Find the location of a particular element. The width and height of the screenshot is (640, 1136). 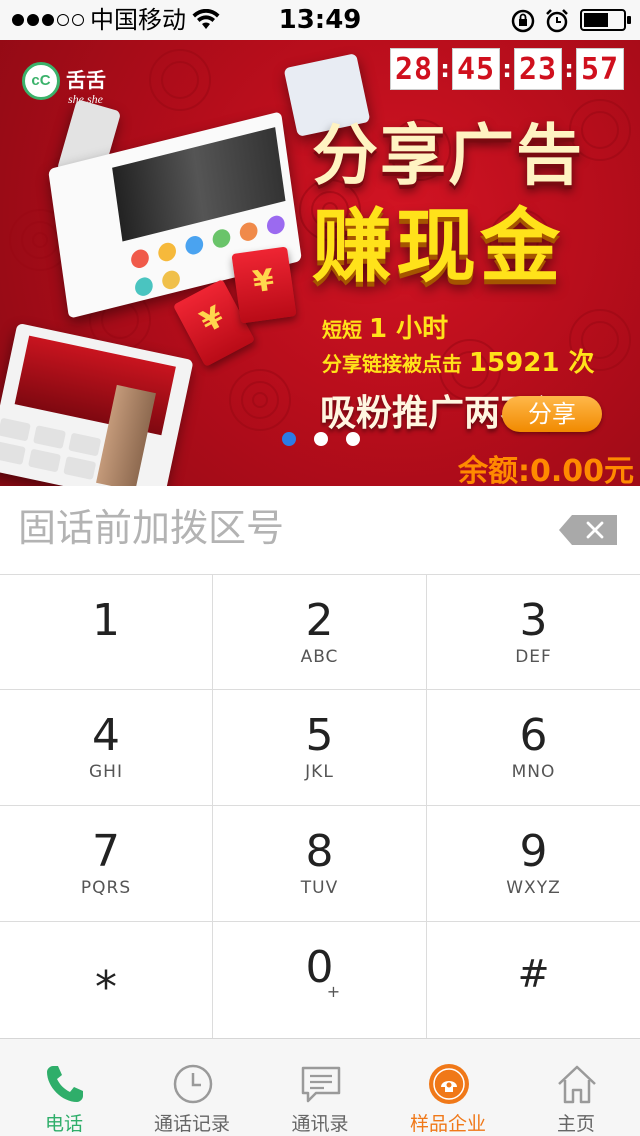

key-star: ⁎ is located at coordinates (106, 980).